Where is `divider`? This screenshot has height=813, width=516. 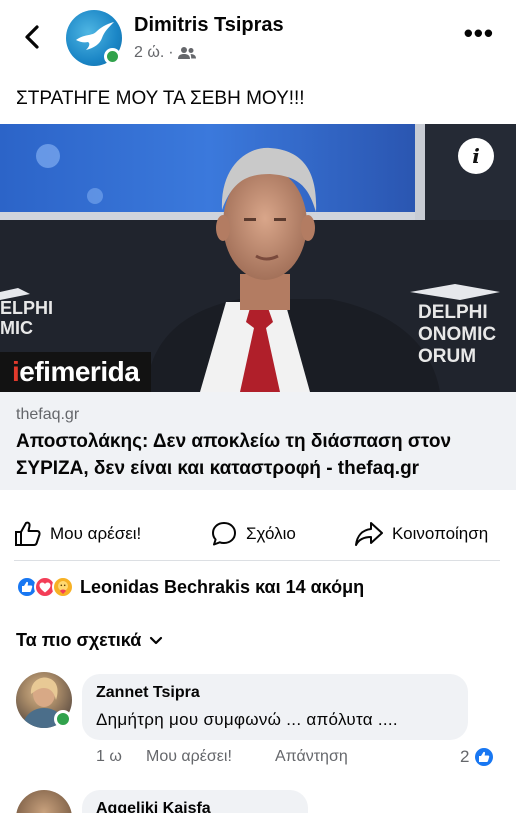 divider is located at coordinates (257, 560).